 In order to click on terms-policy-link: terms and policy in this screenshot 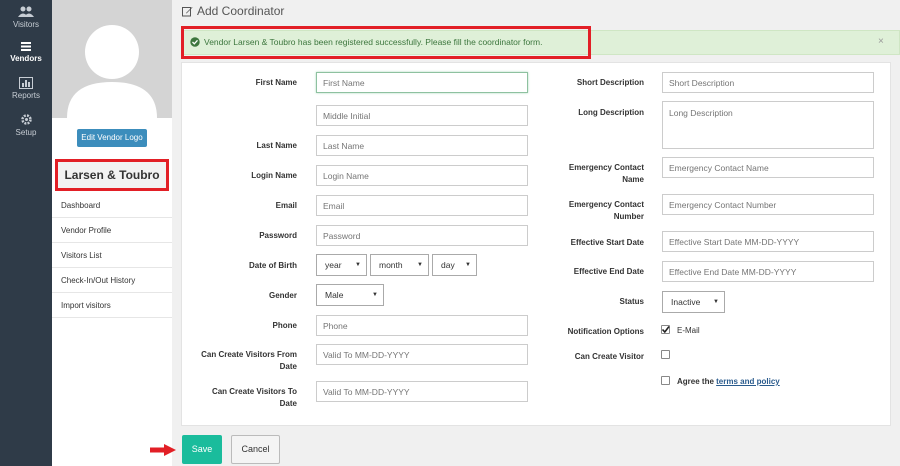, I will do `click(748, 381)`.